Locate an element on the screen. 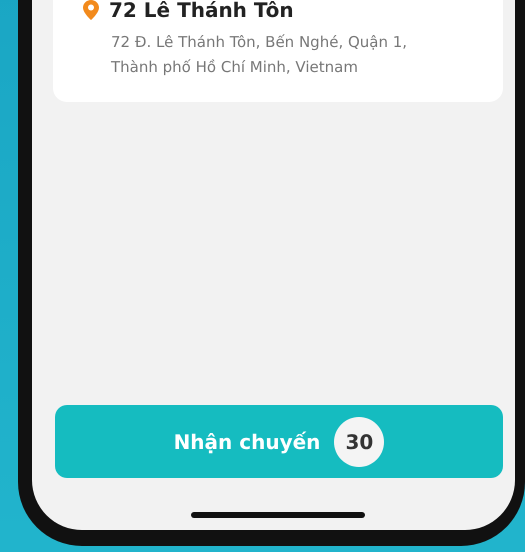 The height and width of the screenshot is (552, 525). full-address: 72 Đ. Lê Thánh Tôn, Bến Nghé, Quận 1, Thành phố Hồ Chí Minh, Vietnam is located at coordinates (259, 55).